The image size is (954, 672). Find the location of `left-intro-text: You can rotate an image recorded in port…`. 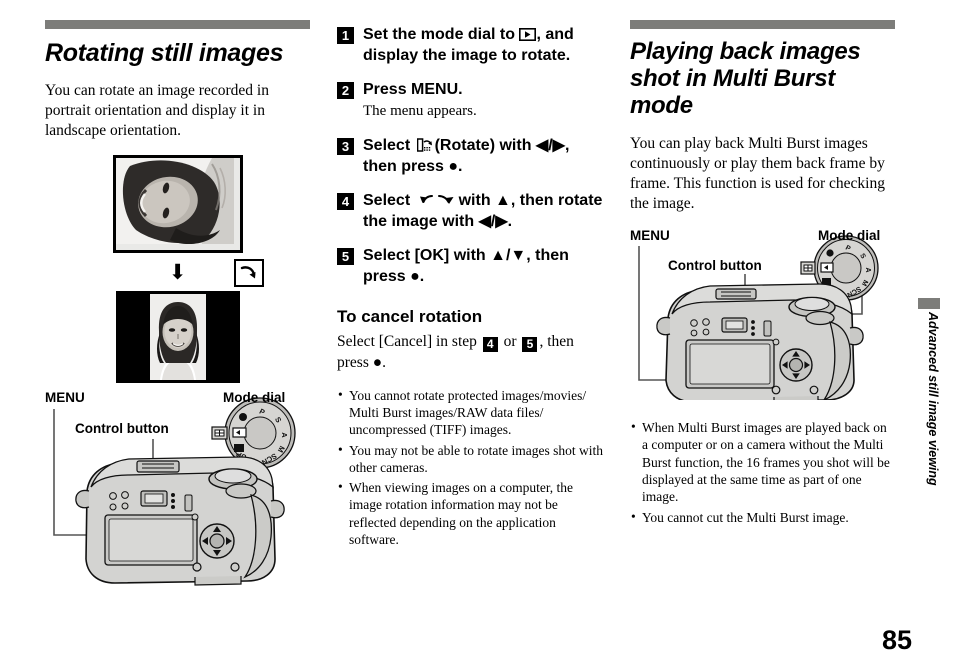

left-intro-text: You can rotate an image recorded in port… is located at coordinates (157, 111).